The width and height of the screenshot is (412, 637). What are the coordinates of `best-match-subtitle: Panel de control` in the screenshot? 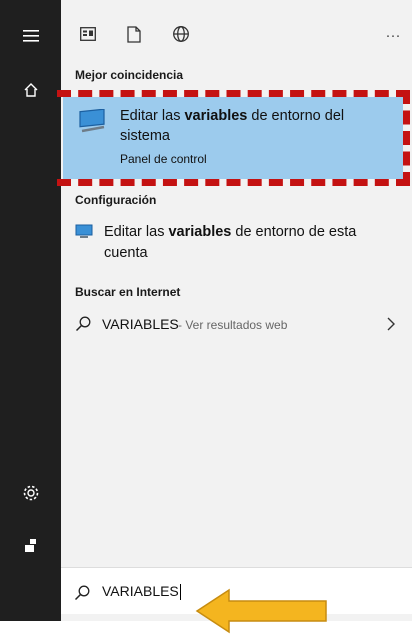 It's located at (163, 159).